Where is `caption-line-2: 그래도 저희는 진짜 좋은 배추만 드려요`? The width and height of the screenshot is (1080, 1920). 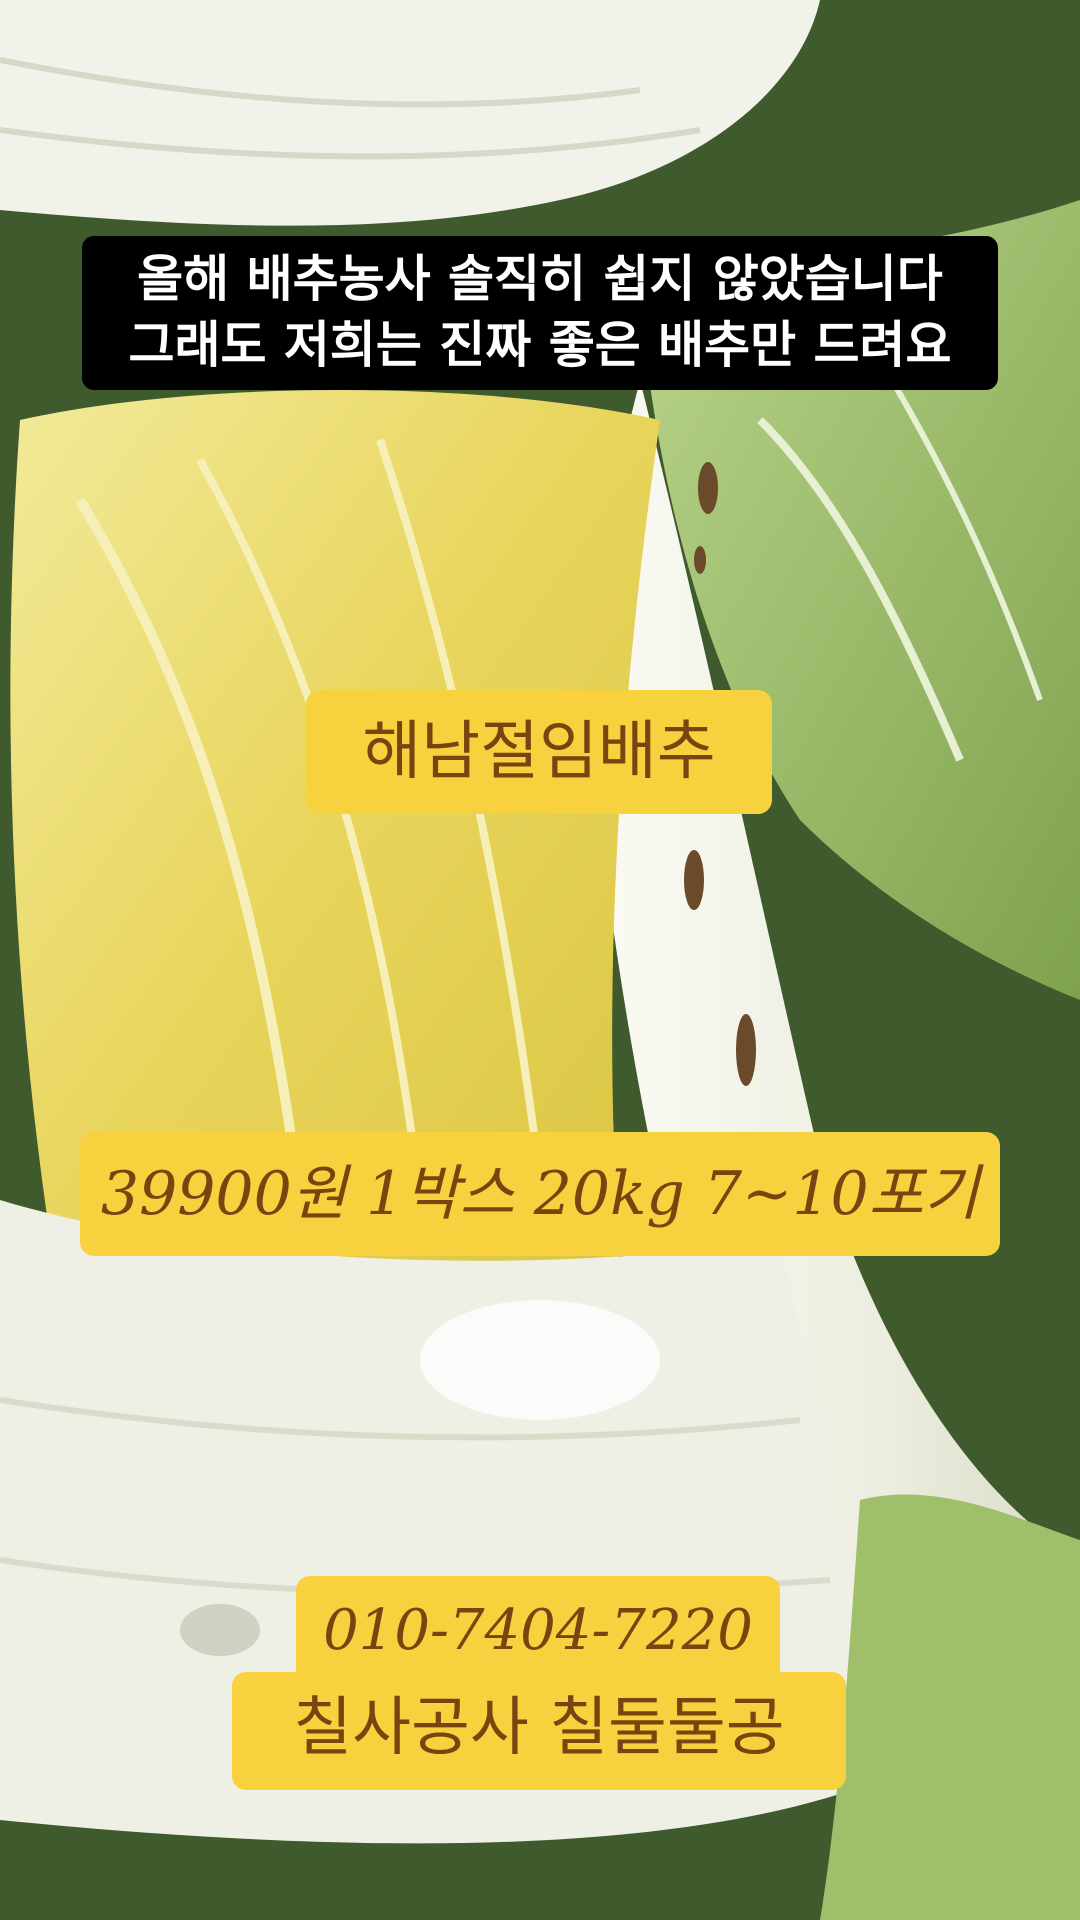 caption-line-2: 그래도 저희는 진짜 좋은 배추만 드려요 is located at coordinates (540, 345).